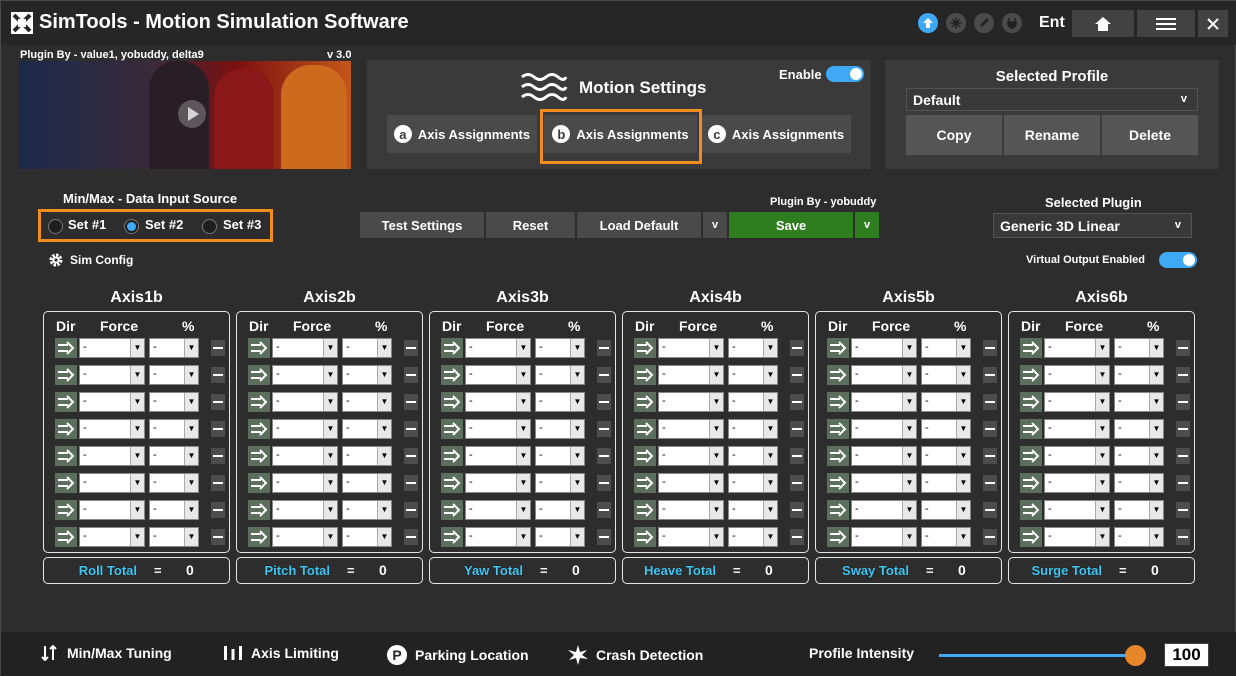 Image resolution: width=1236 pixels, height=676 pixels. What do you see at coordinates (776, 134) in the screenshot?
I see `tab-axis-assignments-c: c Axis Assignments` at bounding box center [776, 134].